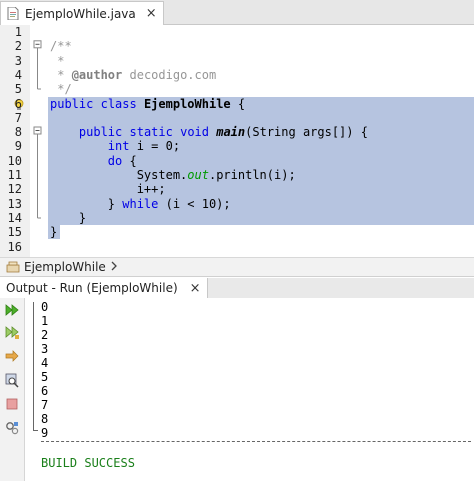 This screenshot has width=474, height=481. I want to click on line-number: 9, so click(18, 146).